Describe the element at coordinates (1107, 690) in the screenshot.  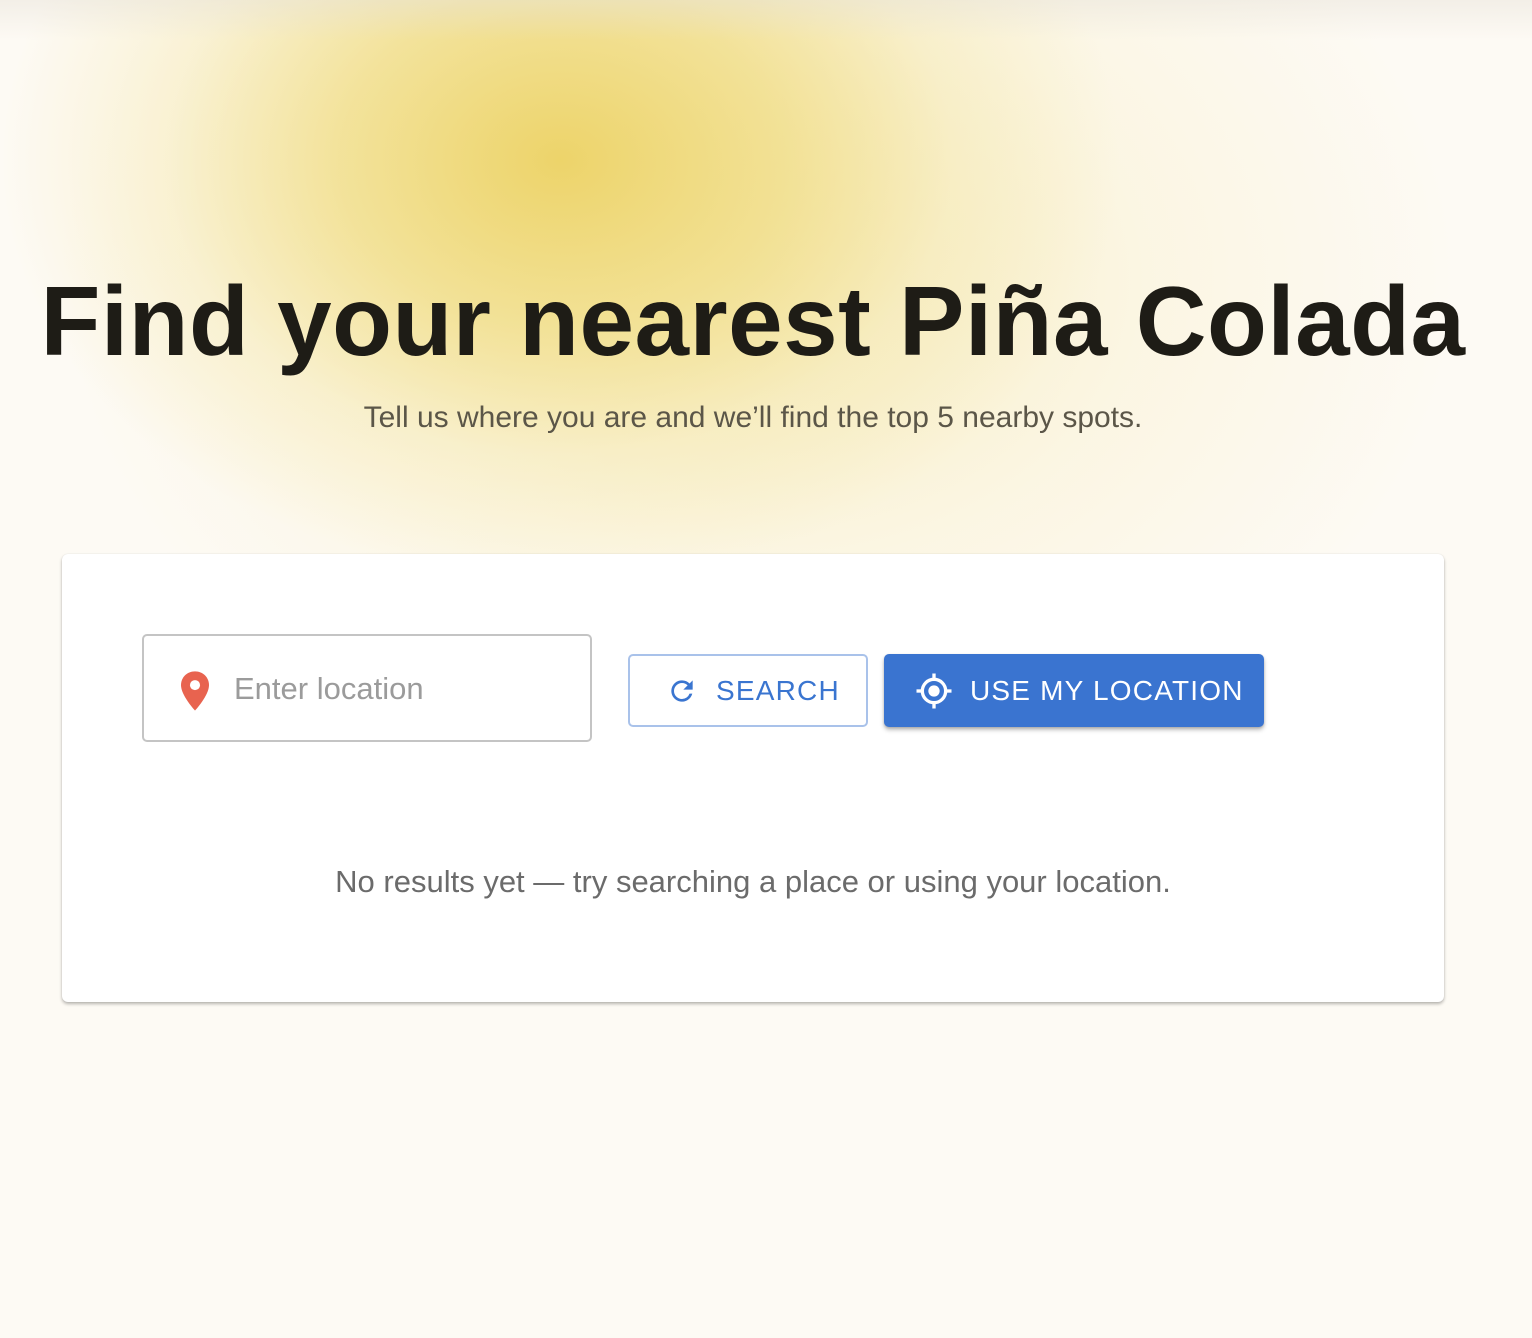
I see `use-my-location-label: USE MY LOCATION` at that location.